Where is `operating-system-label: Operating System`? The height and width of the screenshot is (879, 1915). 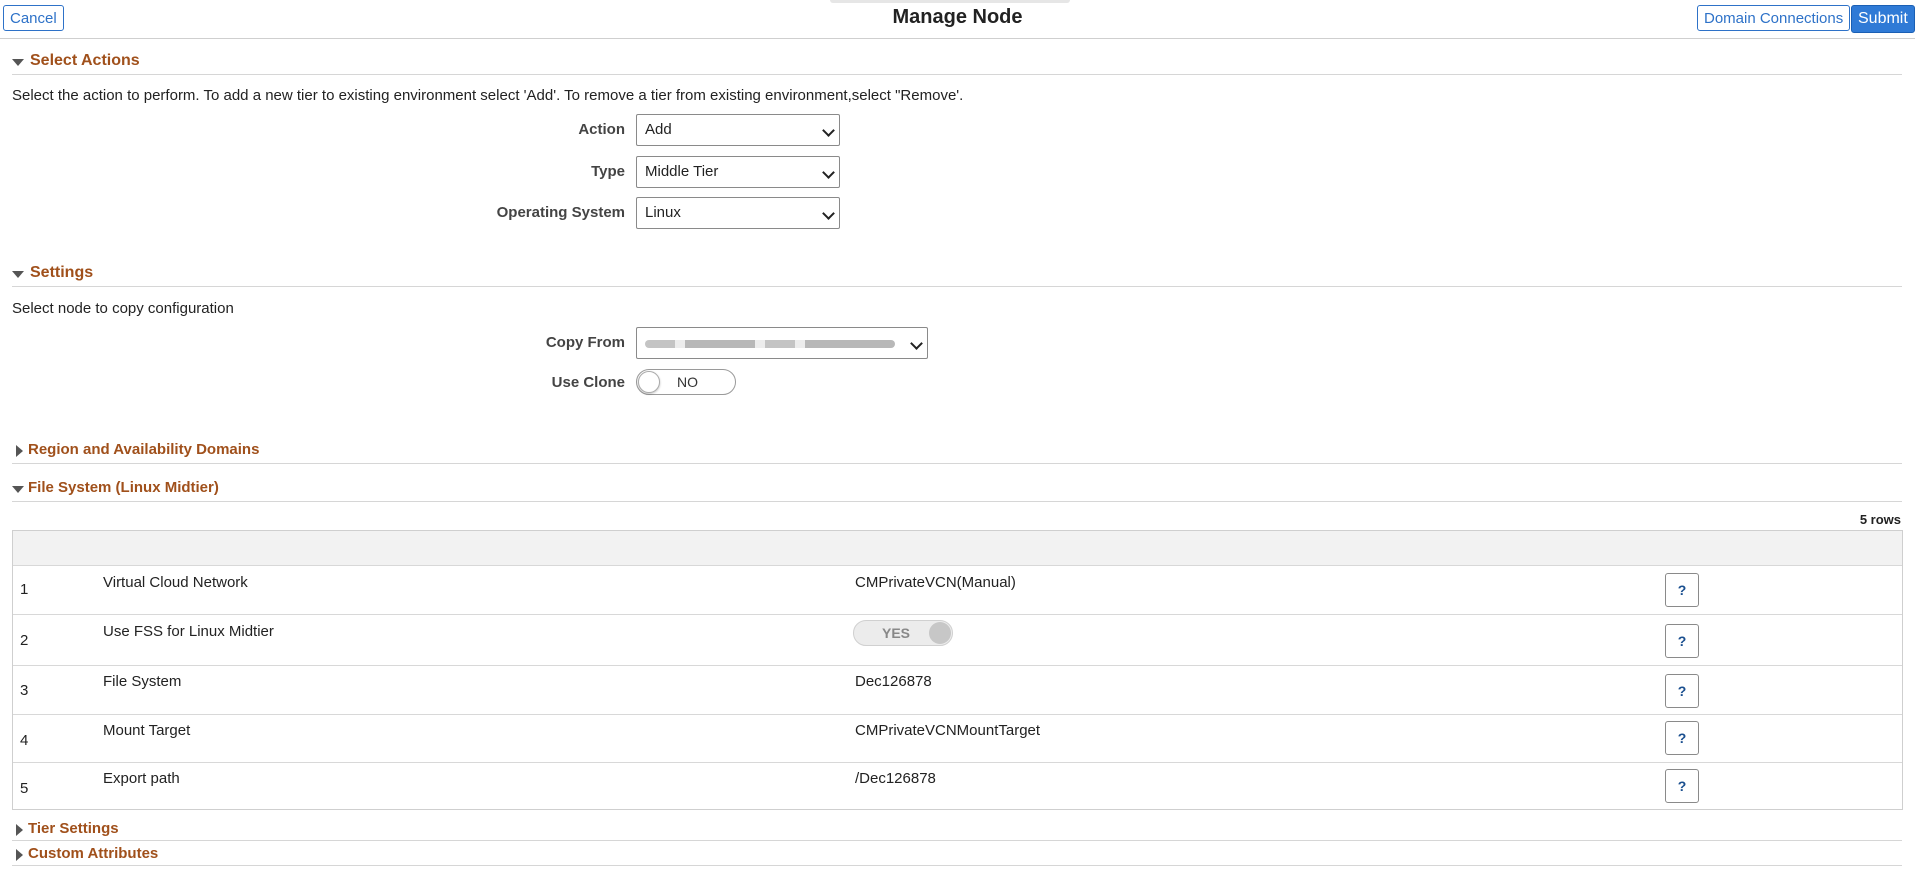 operating-system-label: Operating System is located at coordinates (560, 212).